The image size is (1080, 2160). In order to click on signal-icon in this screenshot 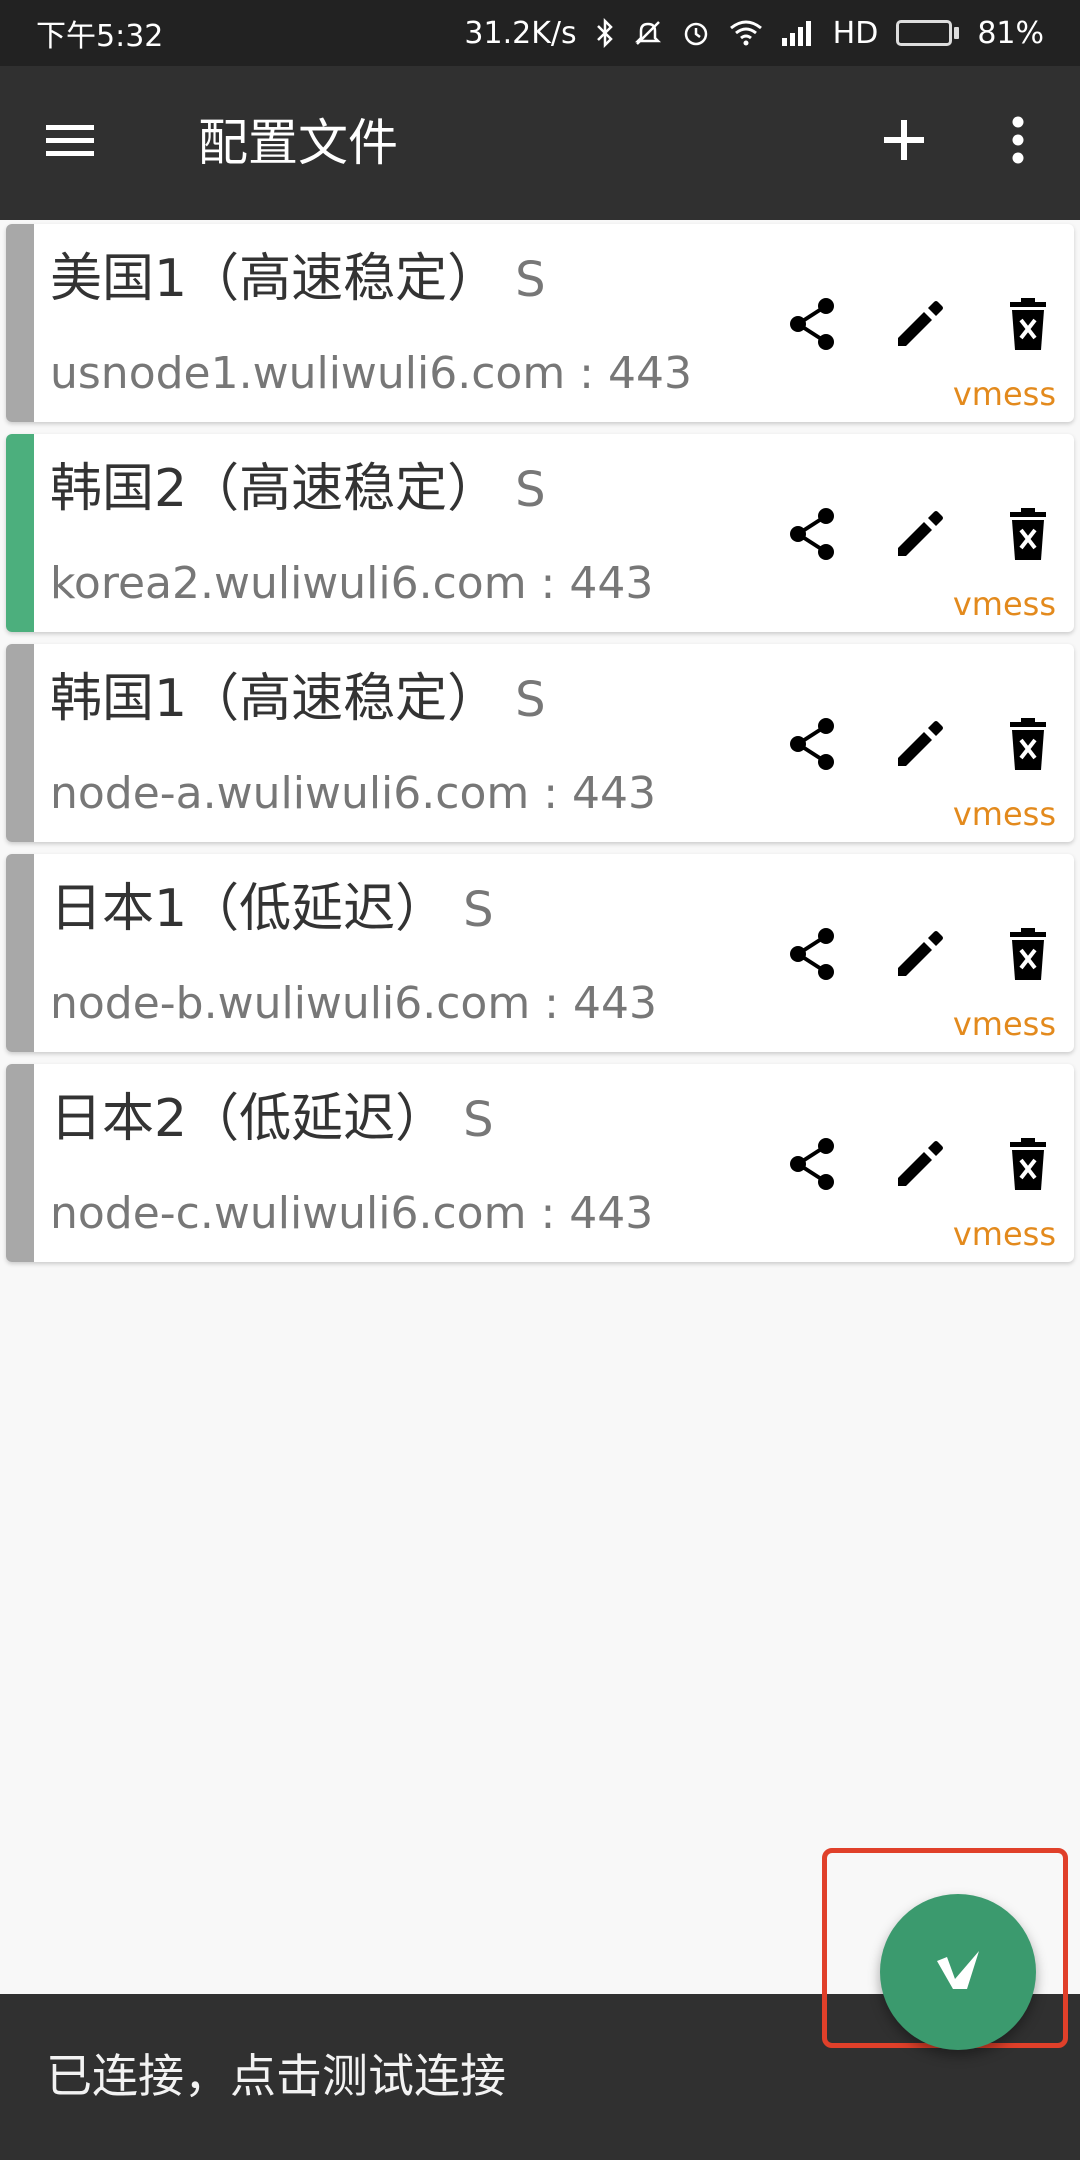, I will do `click(798, 33)`.